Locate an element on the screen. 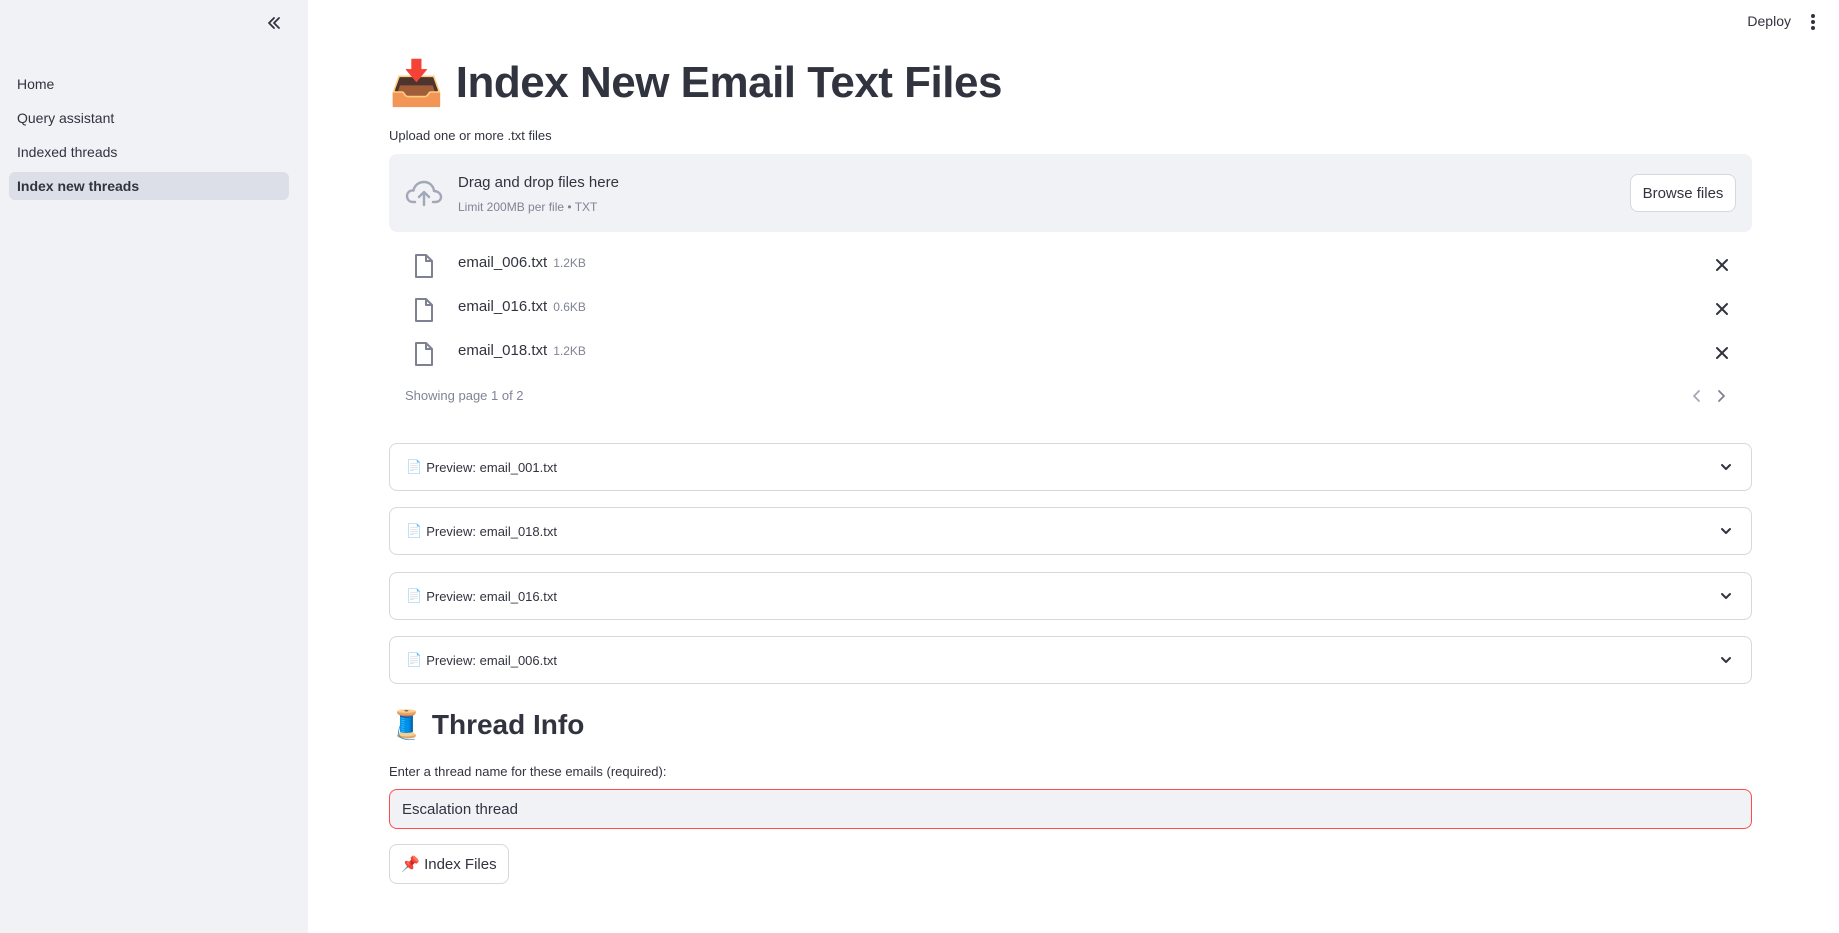 The image size is (1839, 933). double-chevron-left-icon is located at coordinates (274, 23).